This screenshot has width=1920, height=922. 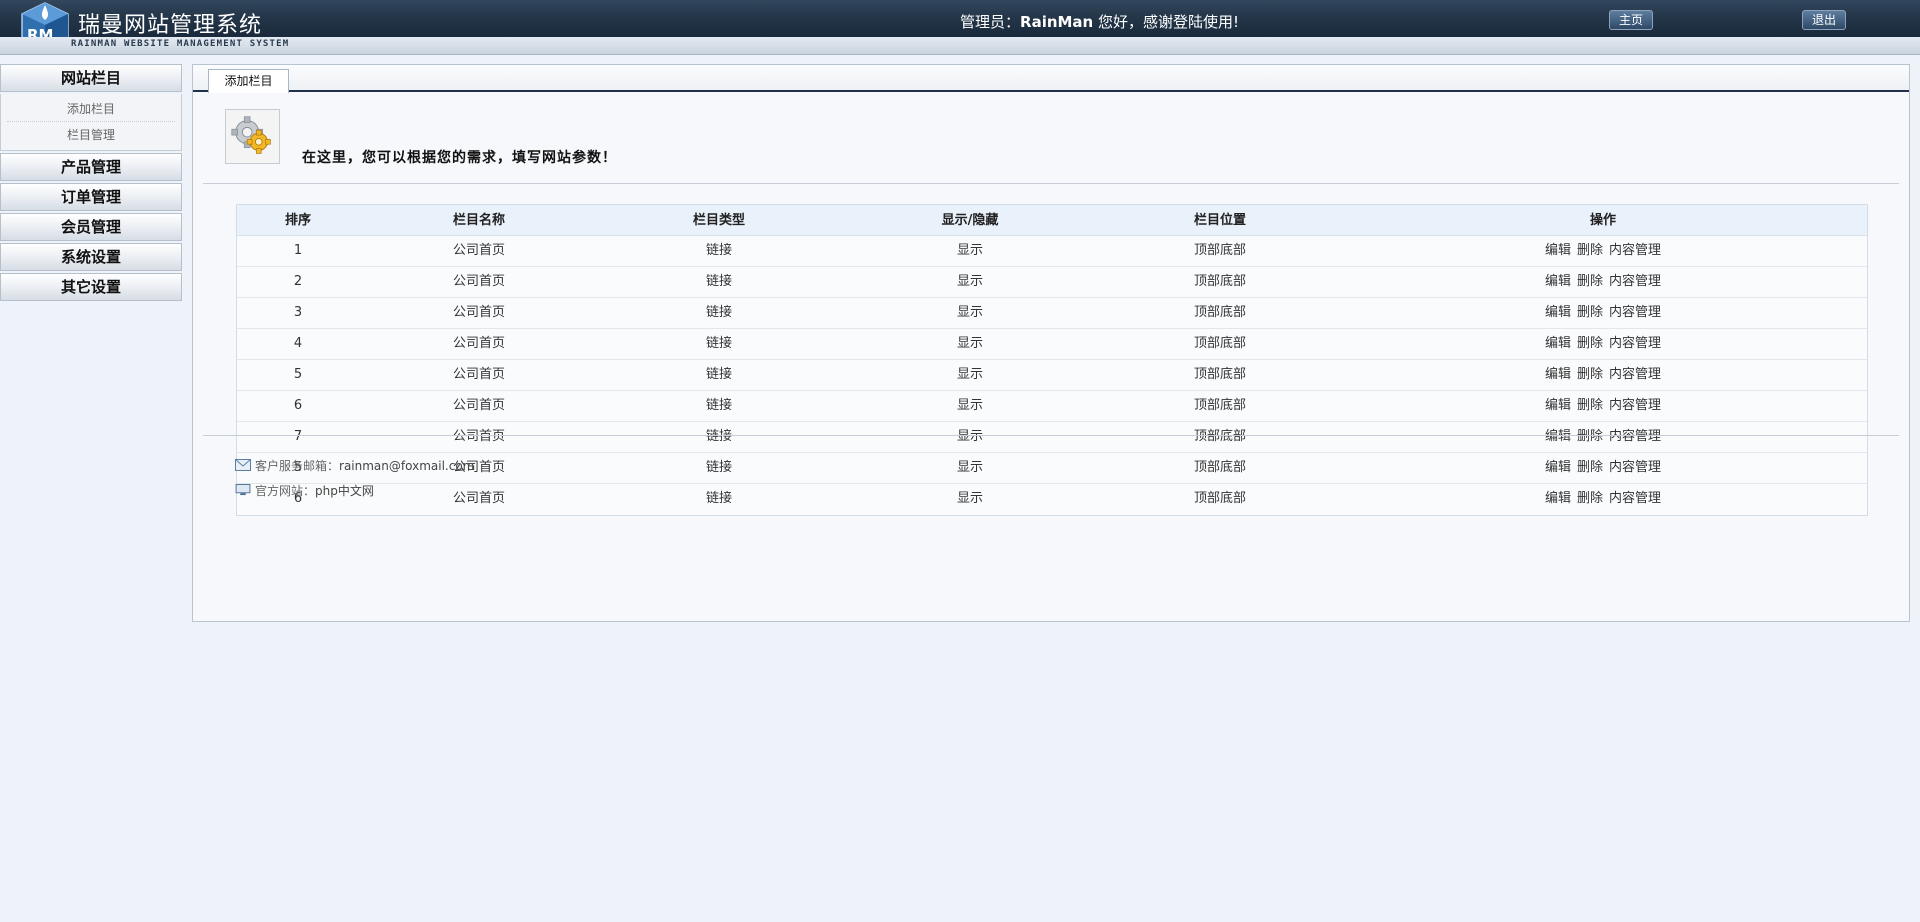 What do you see at coordinates (1052, 282) in the screenshot?
I see `table-row: 2 公司首页 链接 显示 顶部底部 编辑 删除 内容管理` at bounding box center [1052, 282].